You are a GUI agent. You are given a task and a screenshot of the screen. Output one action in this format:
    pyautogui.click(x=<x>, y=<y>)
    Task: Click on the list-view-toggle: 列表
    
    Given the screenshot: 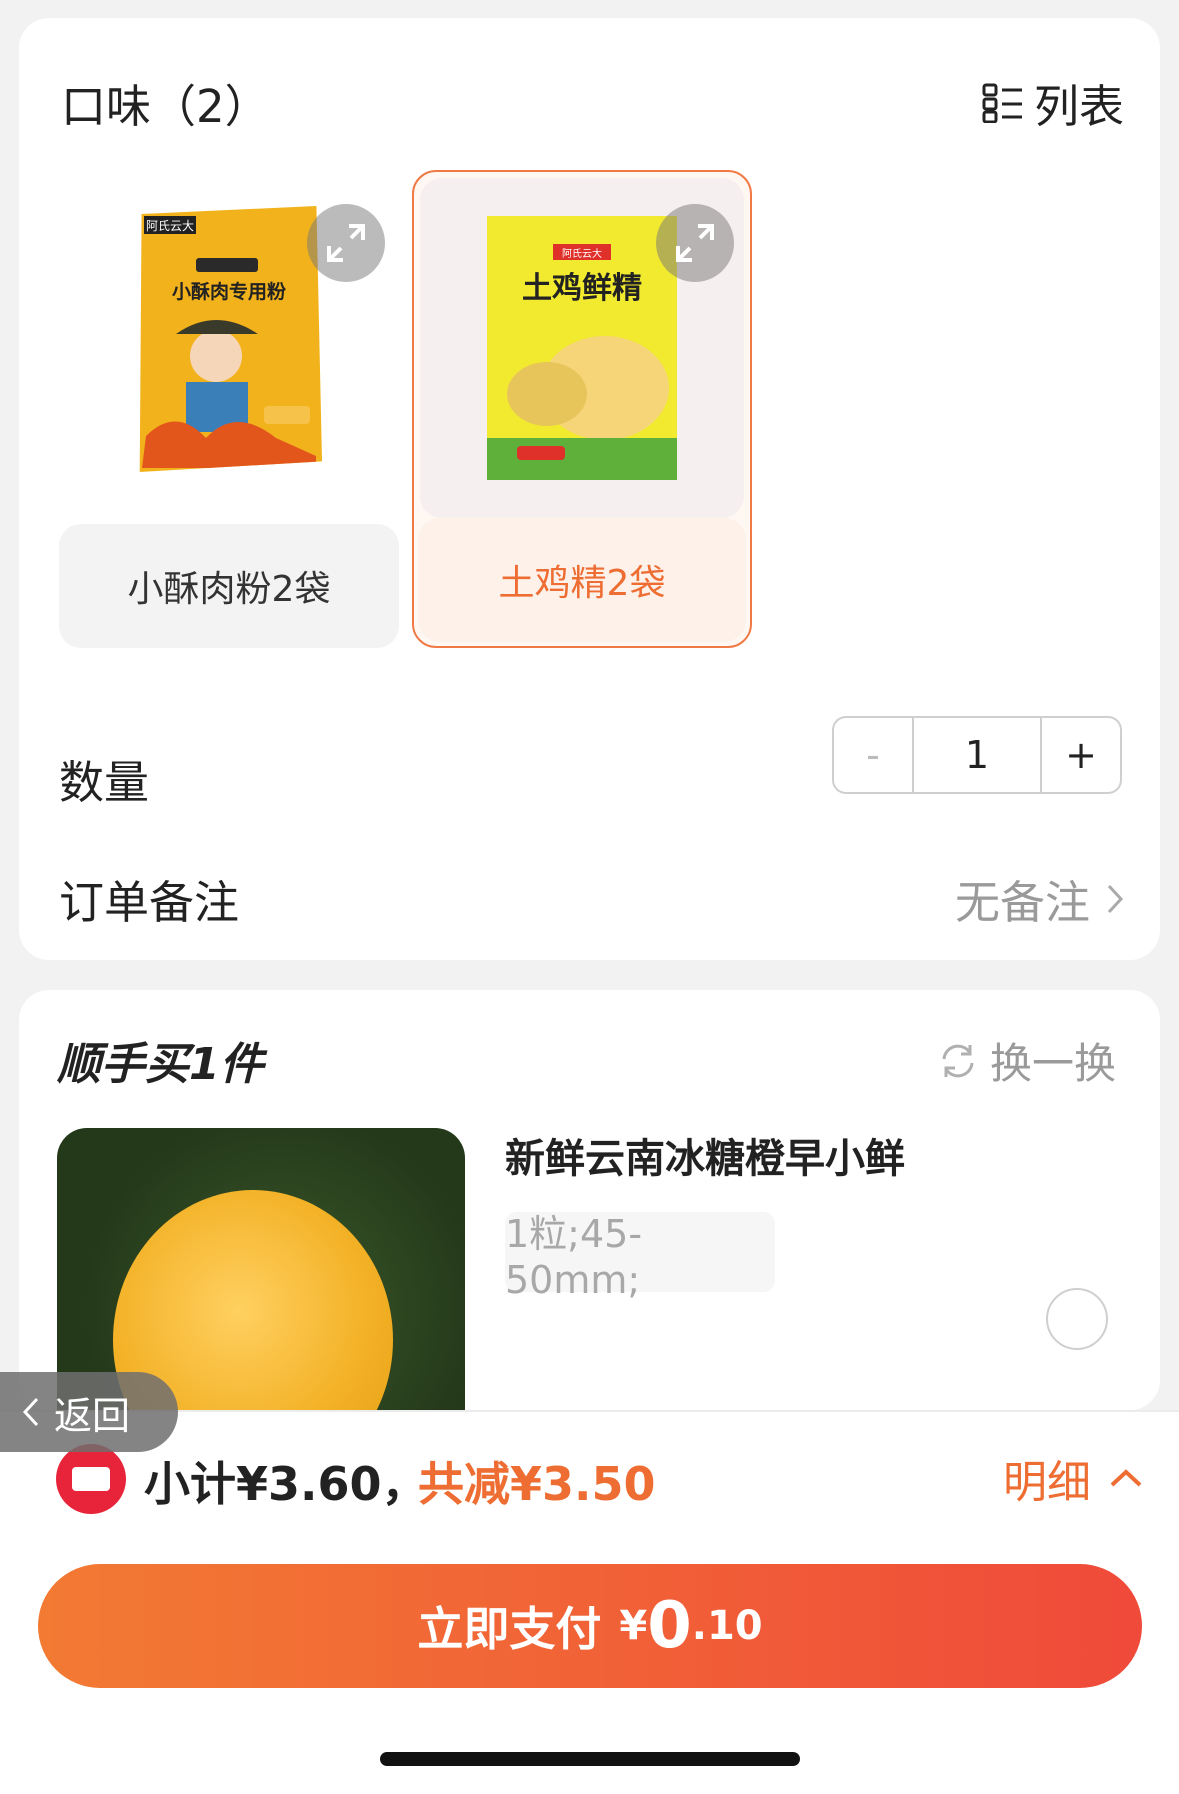 What is the action you would take?
    pyautogui.click(x=1053, y=102)
    